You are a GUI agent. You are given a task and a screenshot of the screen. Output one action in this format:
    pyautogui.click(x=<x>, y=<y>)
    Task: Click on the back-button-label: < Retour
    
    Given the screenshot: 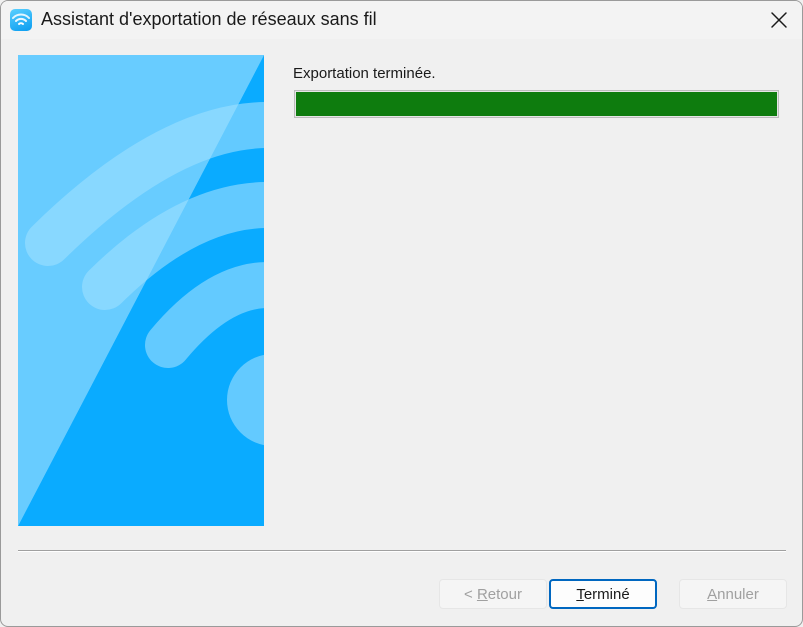 What is the action you would take?
    pyautogui.click(x=493, y=594)
    